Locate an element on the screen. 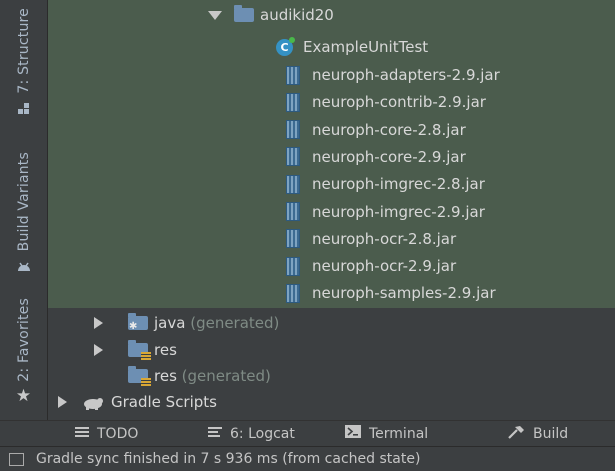 The width and height of the screenshot is (615, 471). favorites-tab-label: 2: Favorites is located at coordinates (23, 340).